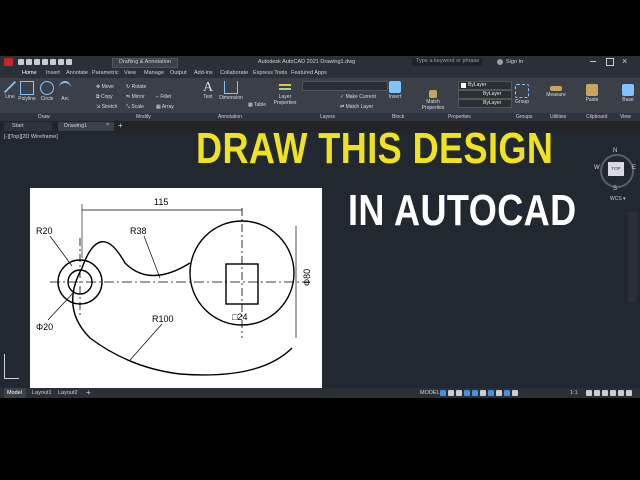 Image resolution: width=640 pixels, height=480 pixels. What do you see at coordinates (451, 393) in the screenshot?
I see `snap-icon` at bounding box center [451, 393].